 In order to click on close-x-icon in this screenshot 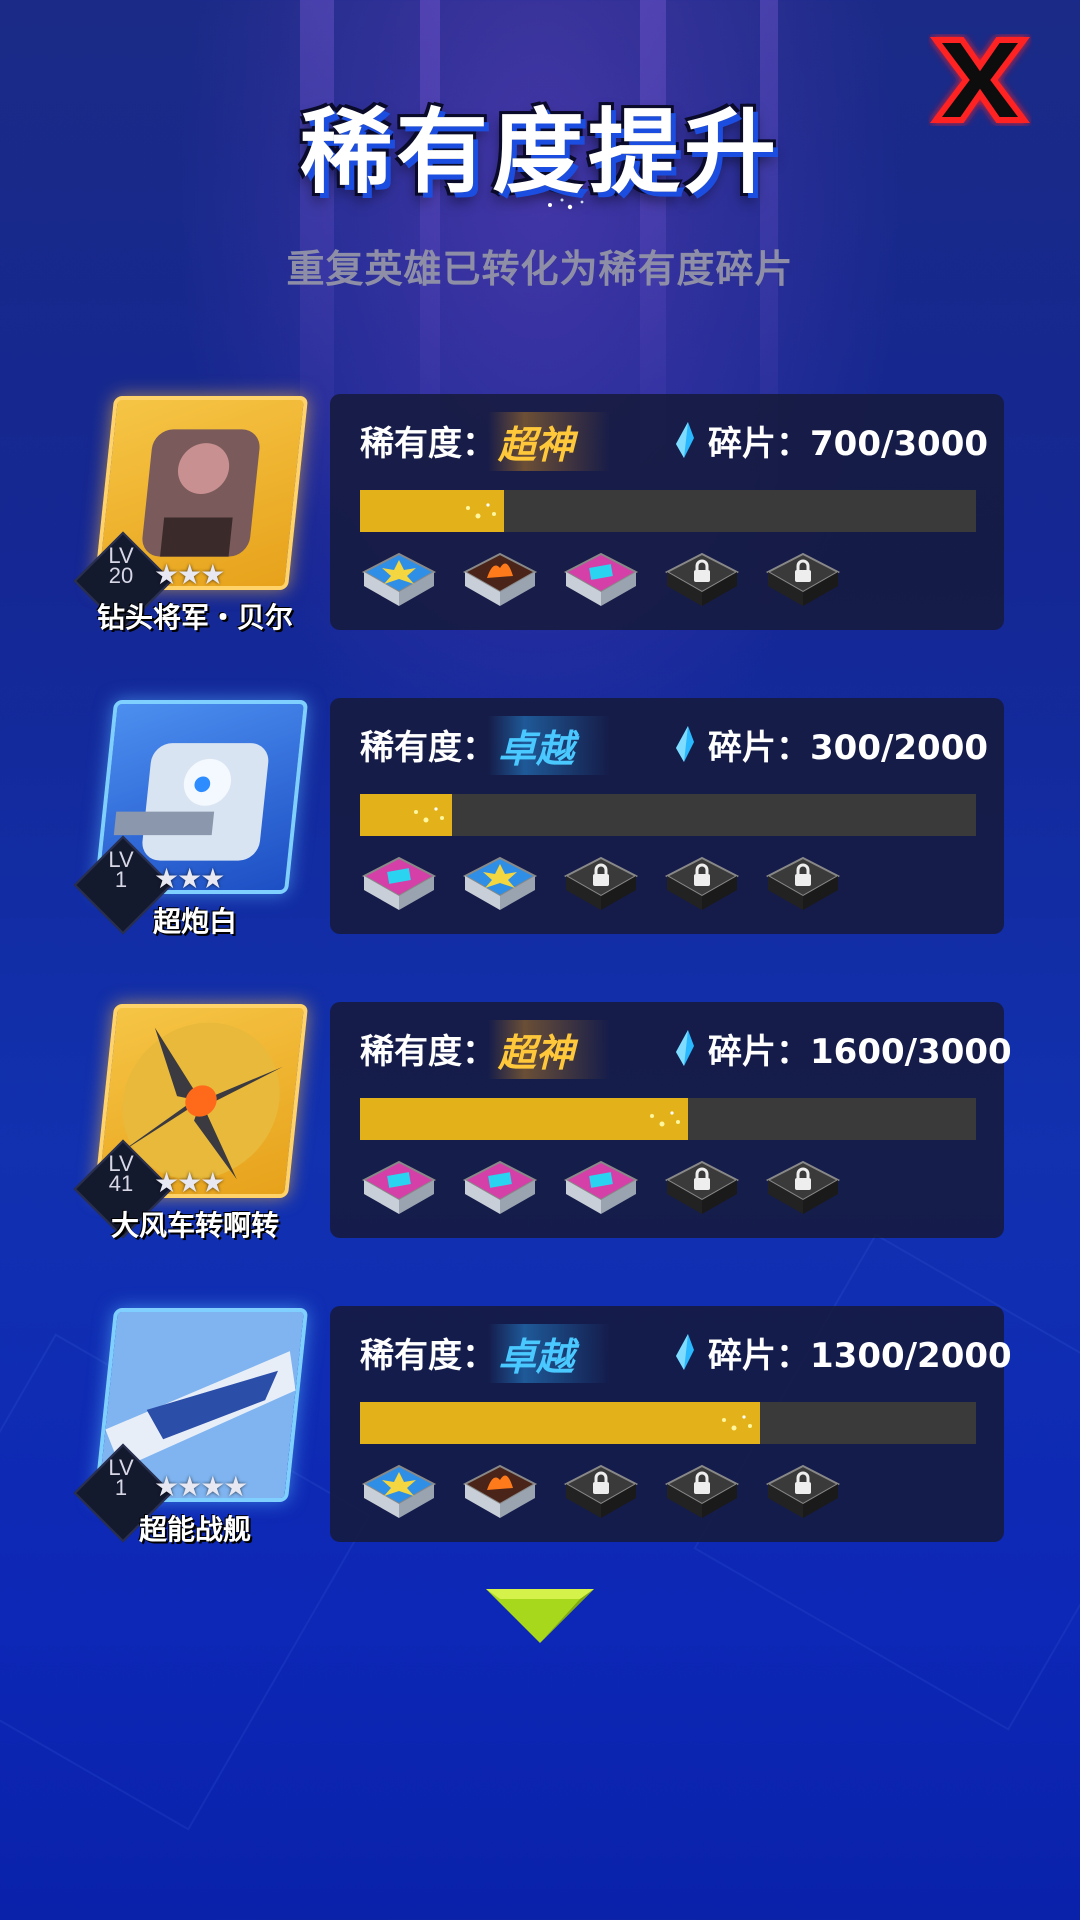, I will do `click(980, 80)`.